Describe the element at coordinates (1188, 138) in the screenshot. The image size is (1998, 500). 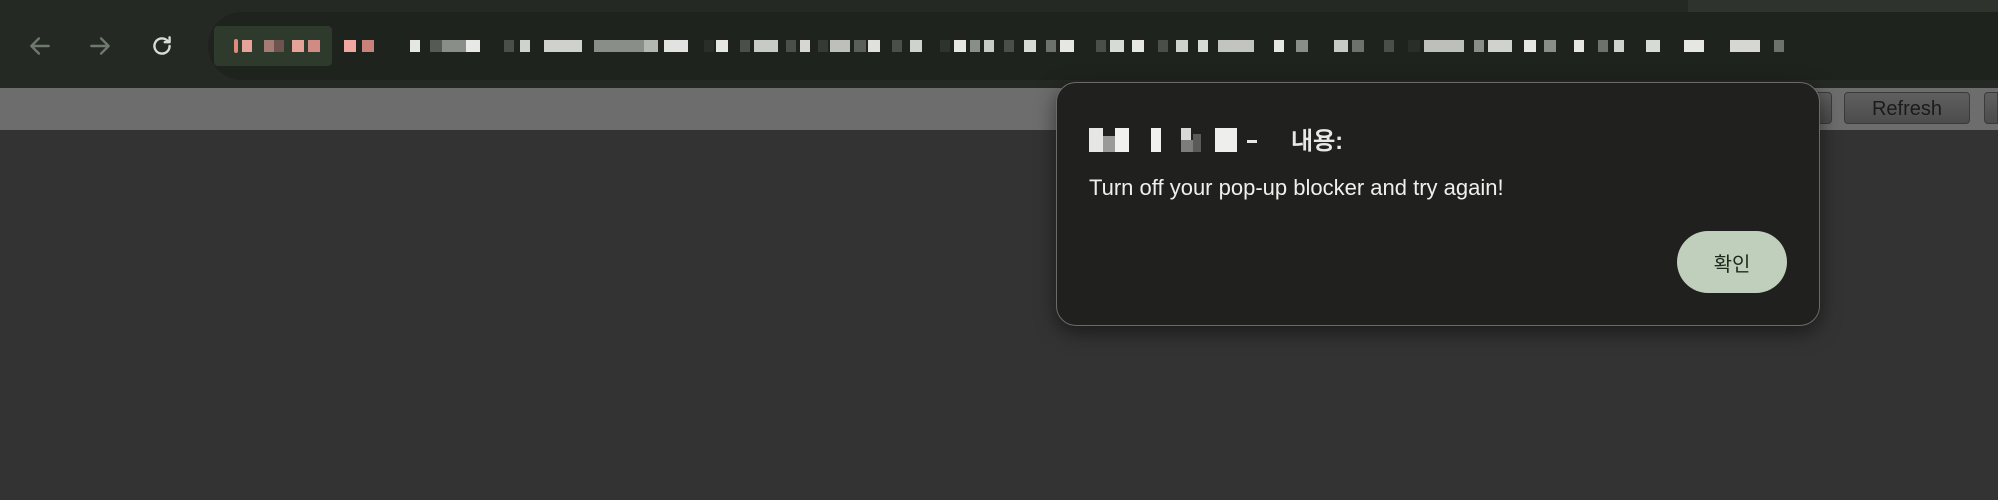
I see `obscured-site-origin` at that location.